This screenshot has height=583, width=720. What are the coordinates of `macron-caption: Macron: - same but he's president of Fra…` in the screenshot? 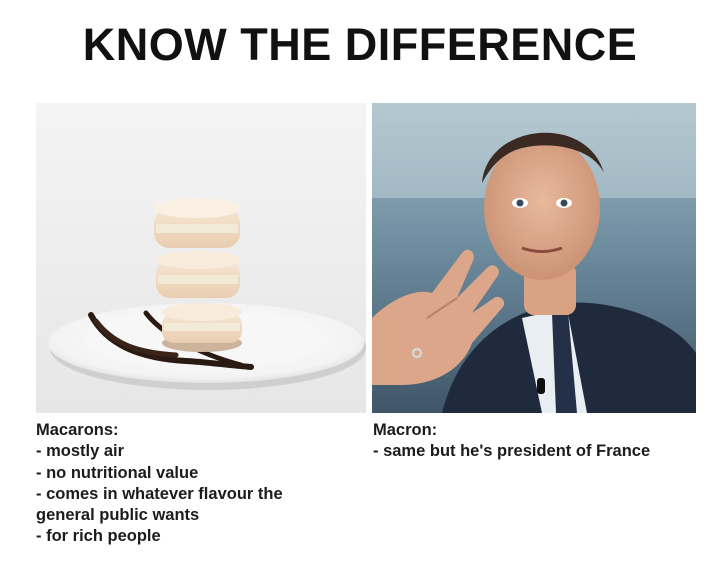 It's located at (538, 441).